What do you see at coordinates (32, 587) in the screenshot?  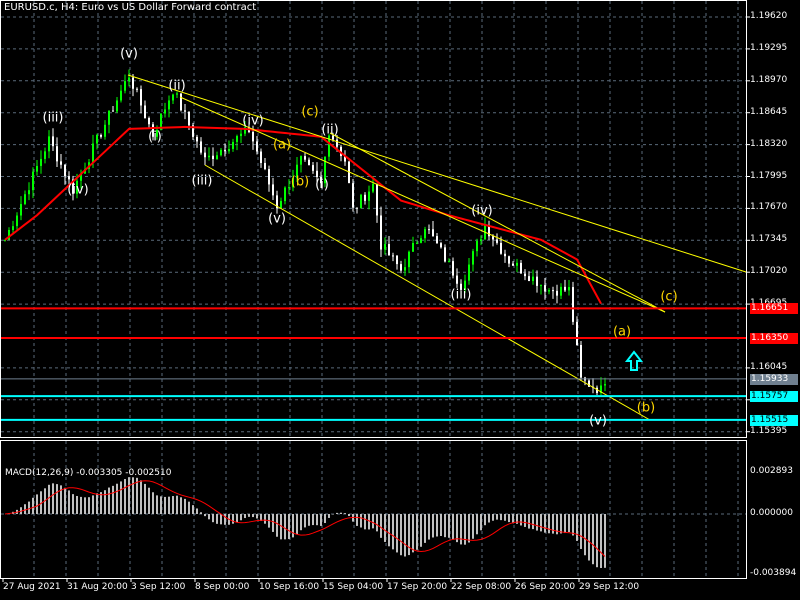 I see `time-axis-label: 27 Aug 2021` at bounding box center [32, 587].